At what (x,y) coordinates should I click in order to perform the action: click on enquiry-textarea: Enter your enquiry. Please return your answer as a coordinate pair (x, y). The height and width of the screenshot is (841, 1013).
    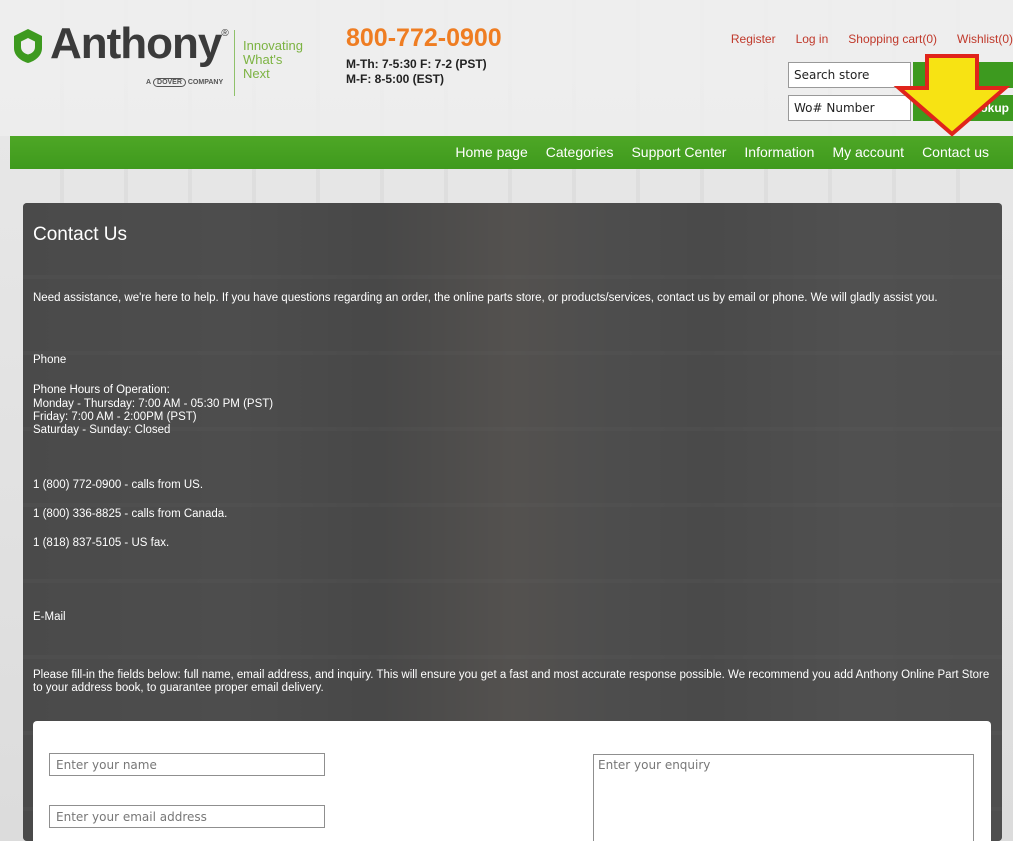
    Looking at the image, I should click on (783, 797).